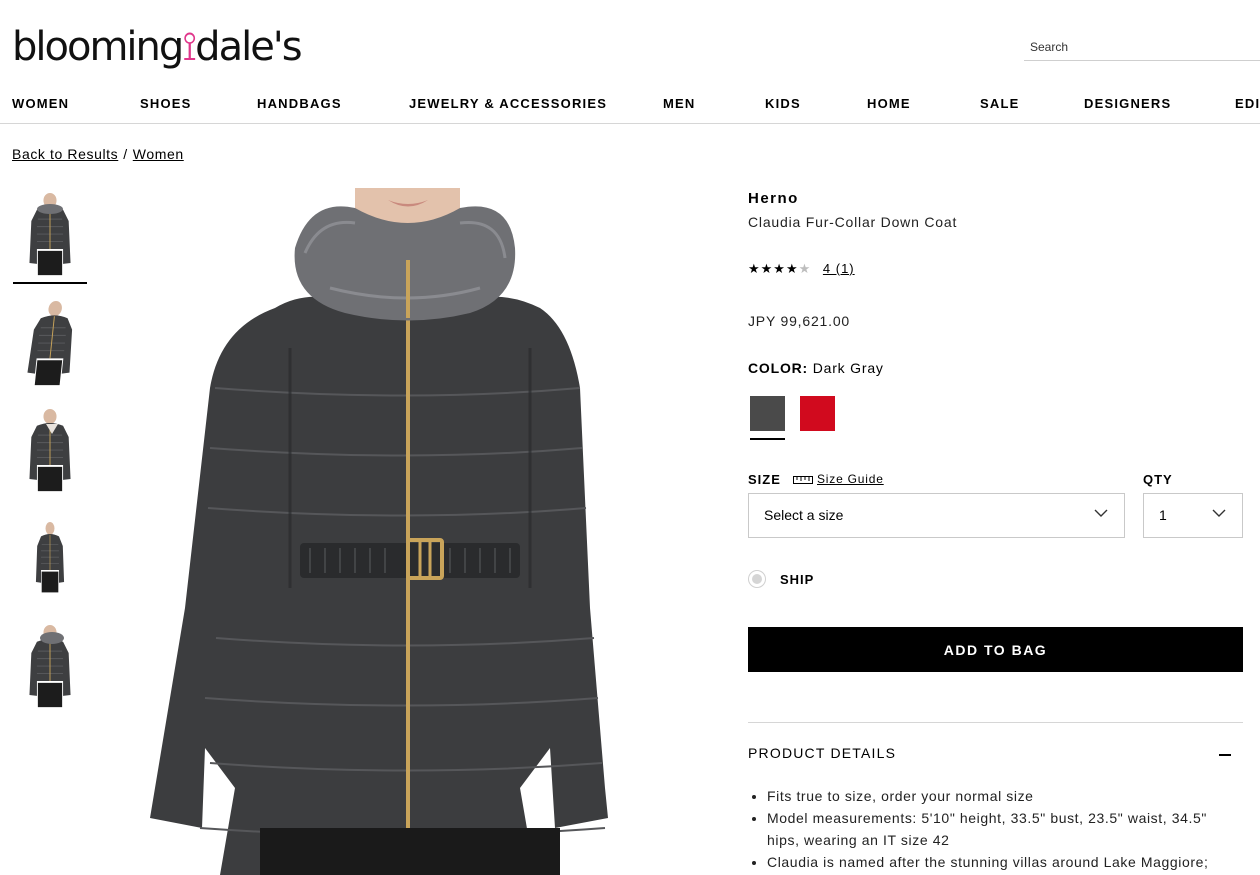 Image resolution: width=1260 pixels, height=875 pixels. I want to click on search-input, so click(1142, 47).